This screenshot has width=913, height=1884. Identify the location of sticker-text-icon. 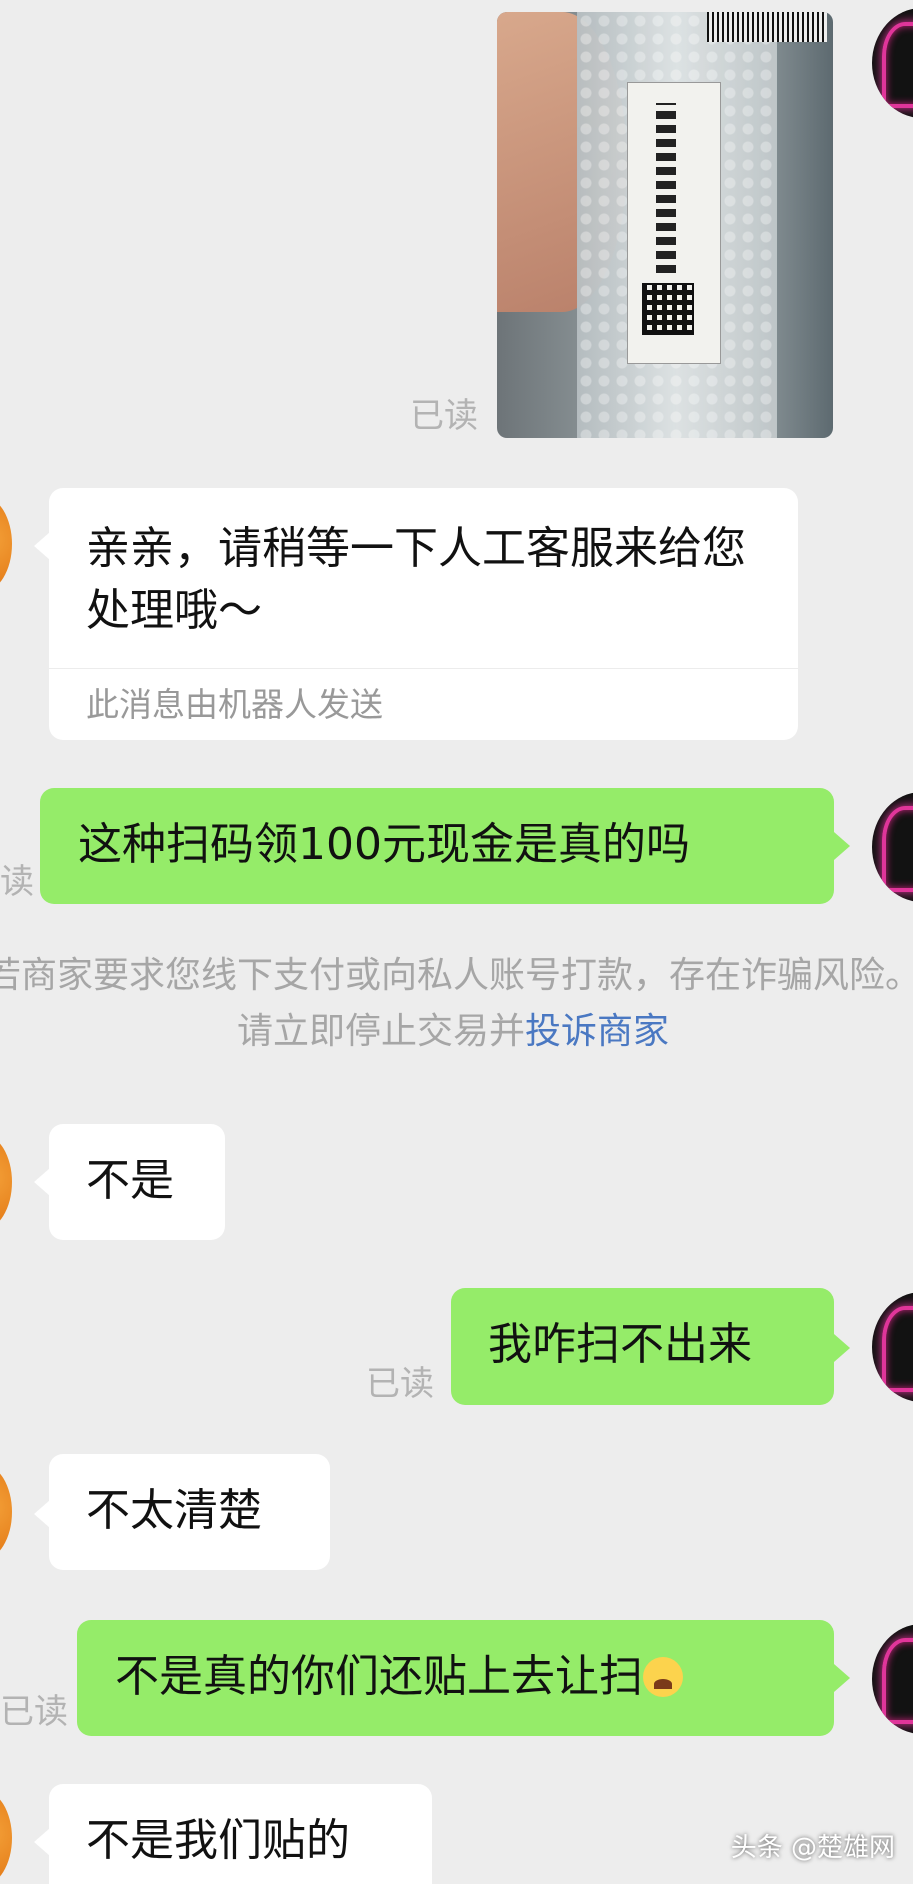
(666, 188).